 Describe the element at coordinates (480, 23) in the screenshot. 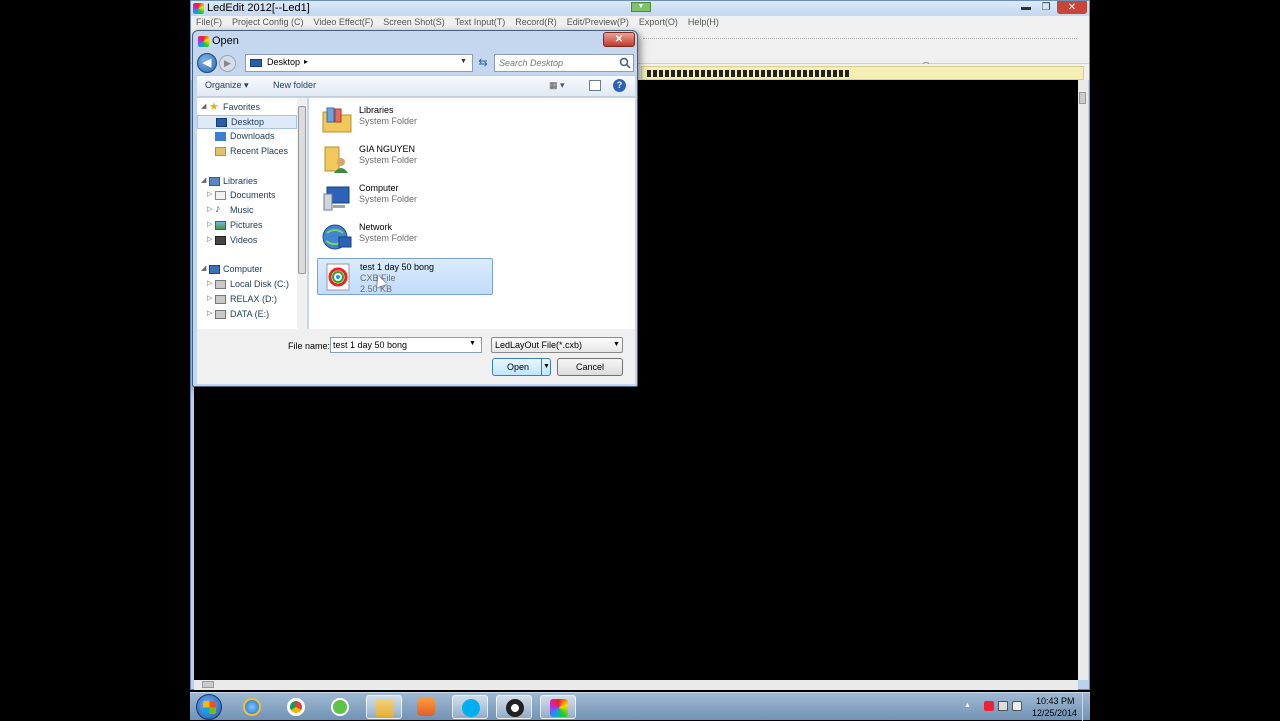

I see `menu-text-input: Text Input(T)` at that location.